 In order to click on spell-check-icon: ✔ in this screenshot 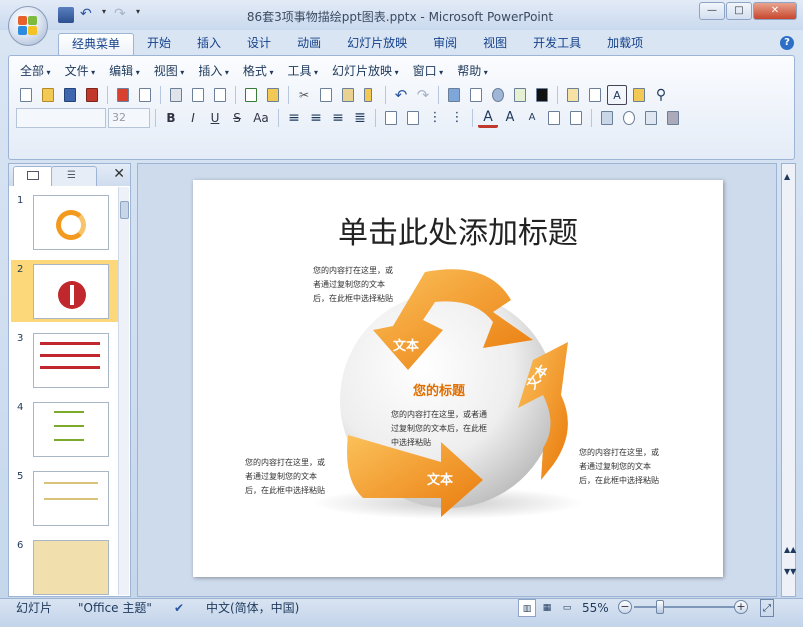, I will do `click(179, 608)`.